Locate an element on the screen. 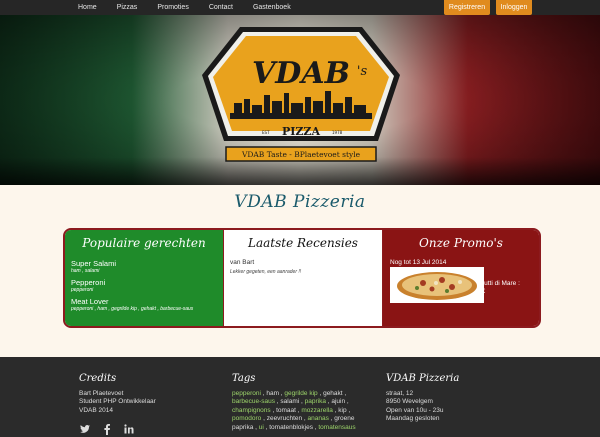 The width and height of the screenshot is (600, 437). logo-brand-suffix: 's is located at coordinates (362, 71).